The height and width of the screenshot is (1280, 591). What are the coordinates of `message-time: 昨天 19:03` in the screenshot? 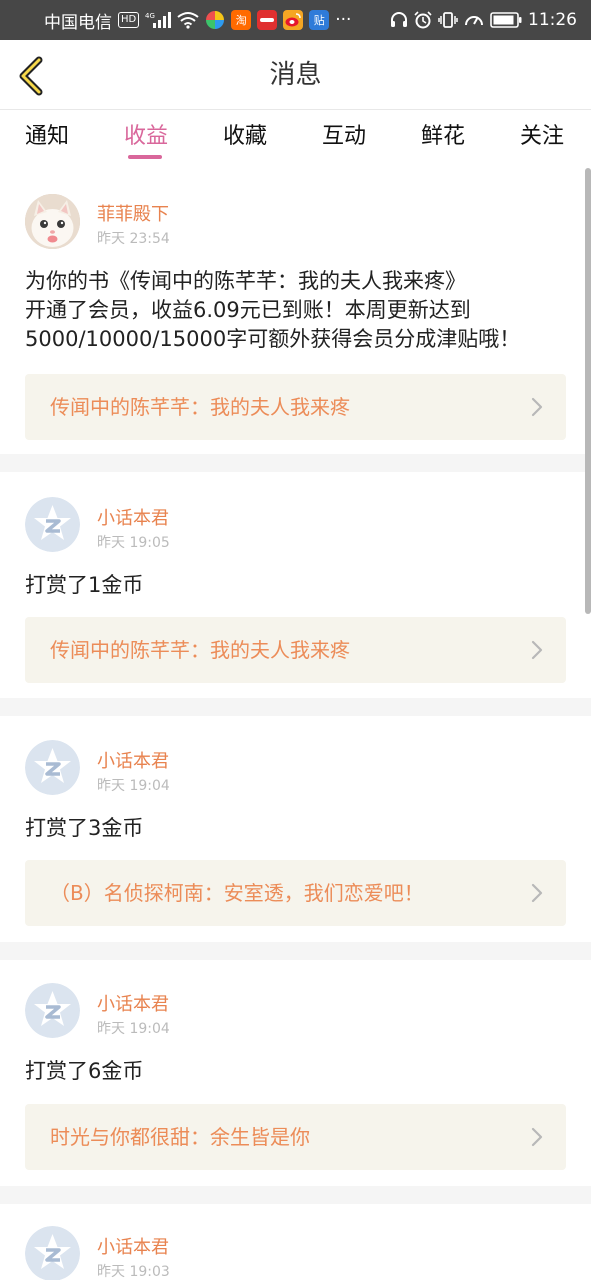 It's located at (133, 1272).